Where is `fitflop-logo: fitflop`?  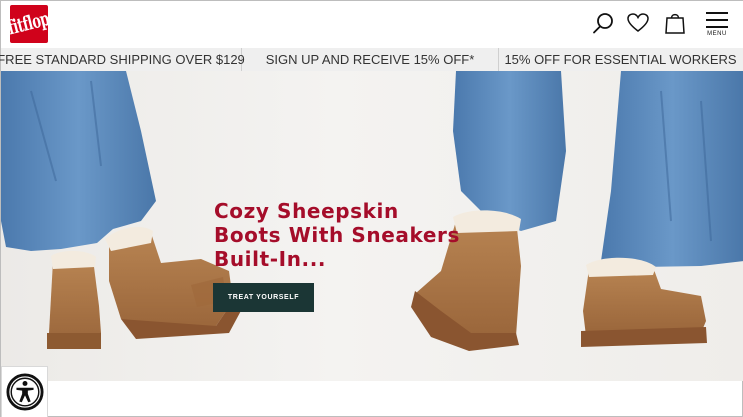 fitflop-logo: fitflop is located at coordinates (29, 24).